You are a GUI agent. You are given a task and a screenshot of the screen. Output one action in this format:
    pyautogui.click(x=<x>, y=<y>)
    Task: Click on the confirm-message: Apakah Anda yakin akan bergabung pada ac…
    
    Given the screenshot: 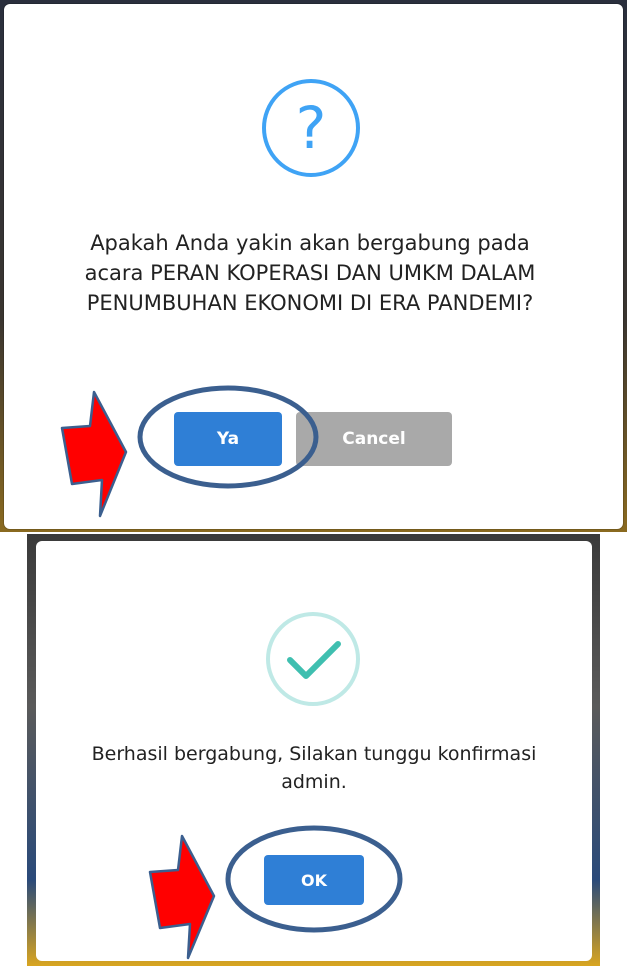 What is the action you would take?
    pyautogui.click(x=310, y=273)
    